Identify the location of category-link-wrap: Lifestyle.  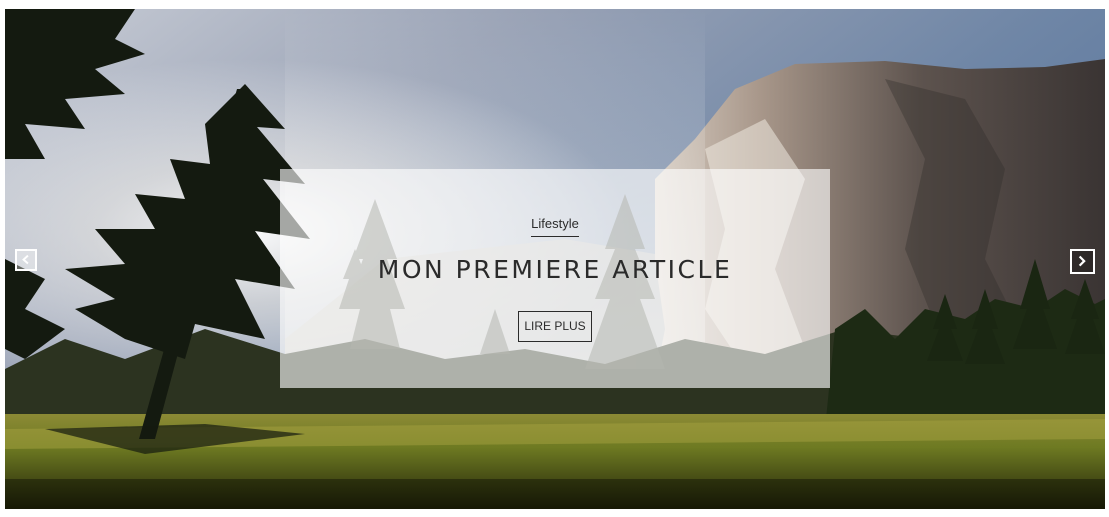
(555, 226).